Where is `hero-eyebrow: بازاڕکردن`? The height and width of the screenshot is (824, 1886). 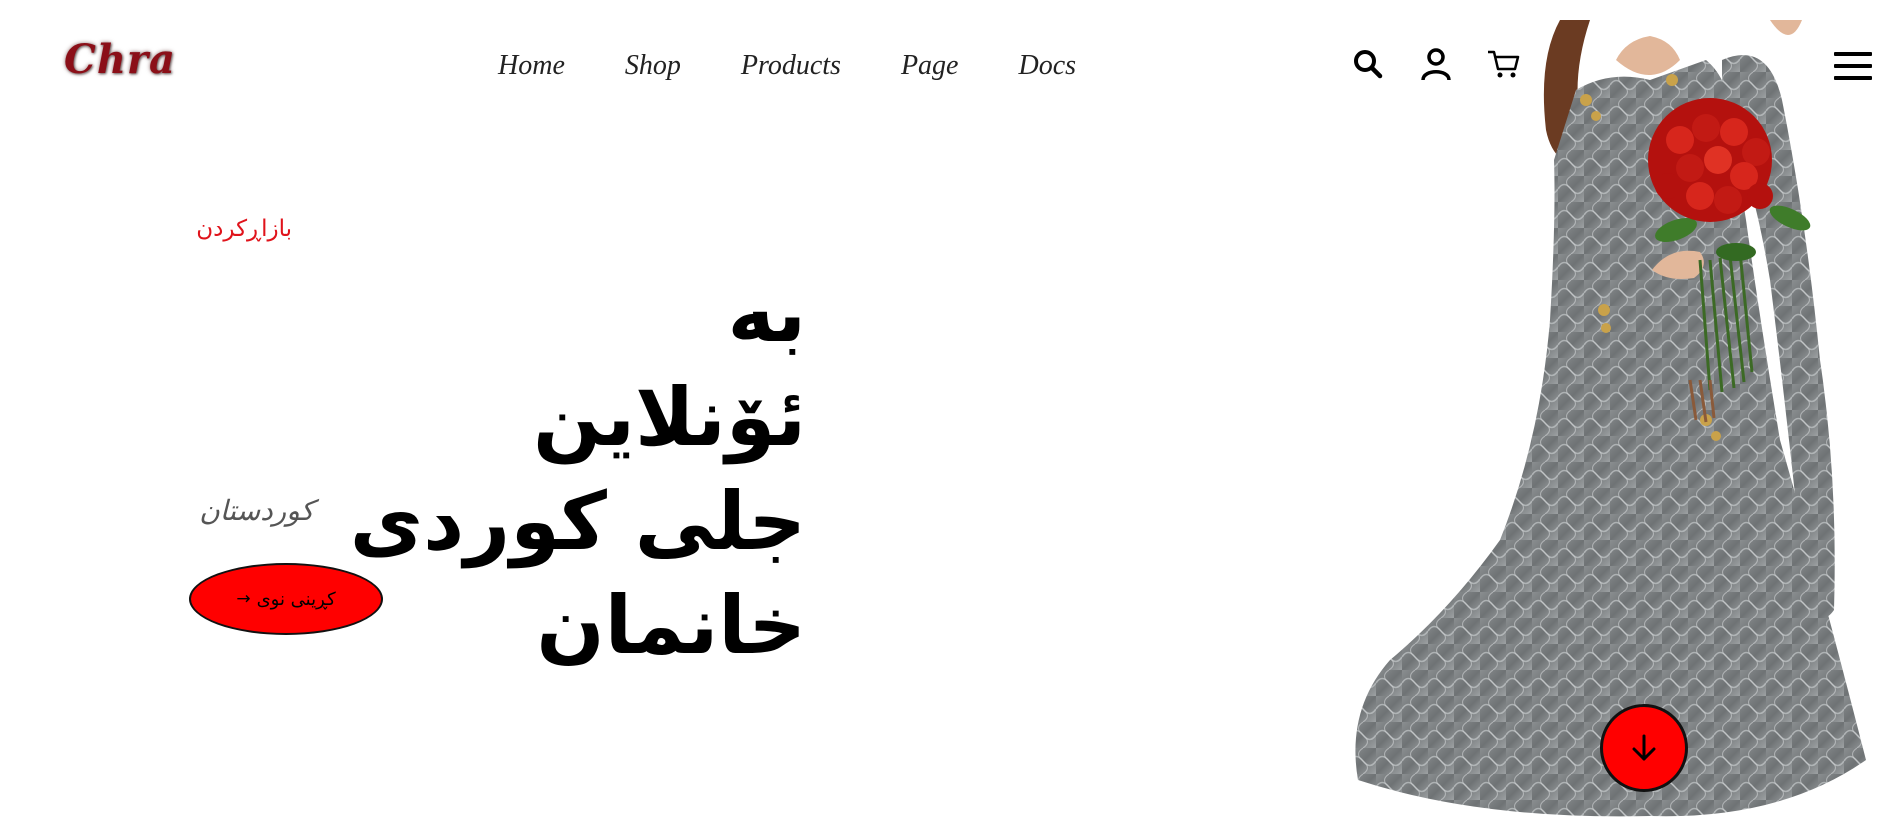 hero-eyebrow: بازاڕکردن is located at coordinates (244, 229).